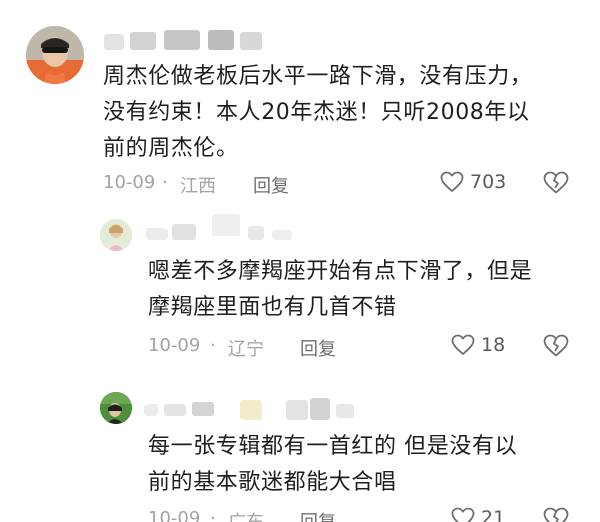 This screenshot has width=600, height=522. What do you see at coordinates (246, 515) in the screenshot?
I see `comment-location: 广东` at bounding box center [246, 515].